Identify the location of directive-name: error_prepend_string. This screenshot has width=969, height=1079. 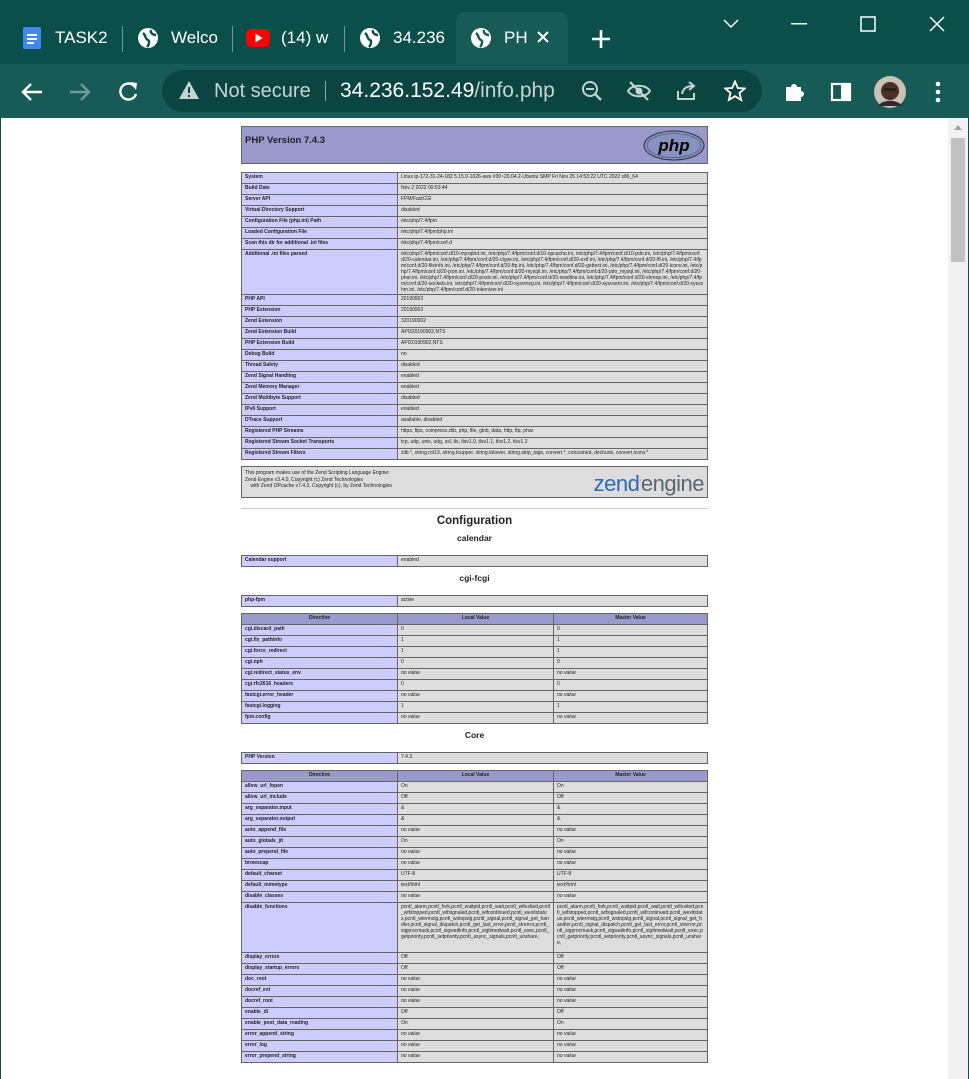
(319, 1057).